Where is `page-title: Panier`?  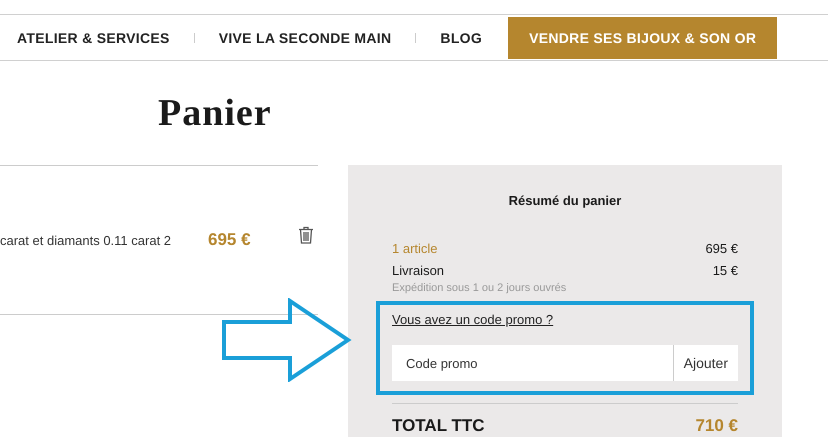
page-title: Panier is located at coordinates (215, 113).